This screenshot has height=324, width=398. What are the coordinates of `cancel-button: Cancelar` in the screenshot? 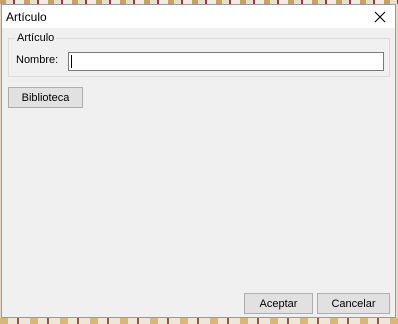 It's located at (353, 303).